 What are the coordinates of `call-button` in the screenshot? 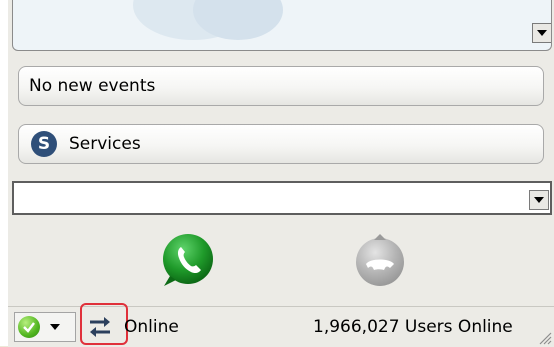 It's located at (188, 260).